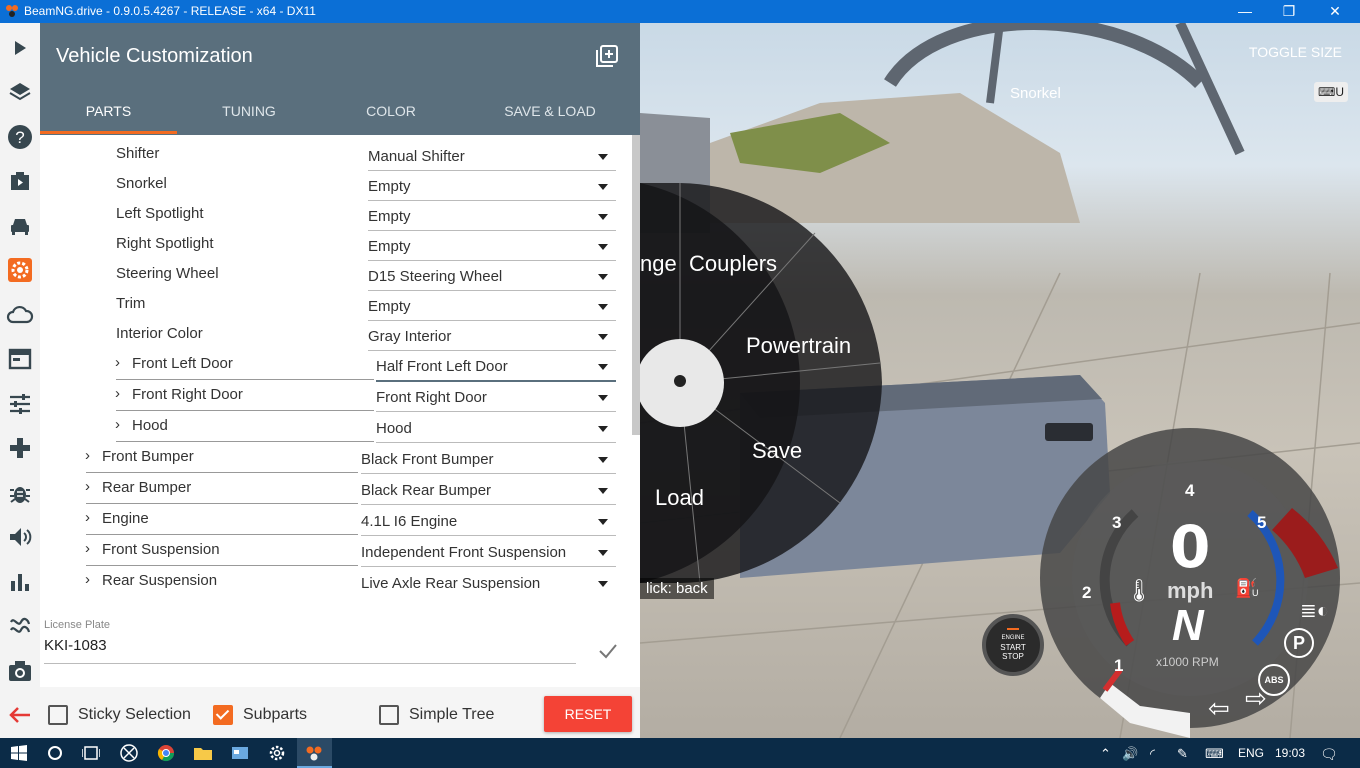 Image resolution: width=1360 pixels, height=768 pixels. What do you see at coordinates (330, 396) in the screenshot?
I see `part-row: › Front Right Door Front Right Door` at bounding box center [330, 396].